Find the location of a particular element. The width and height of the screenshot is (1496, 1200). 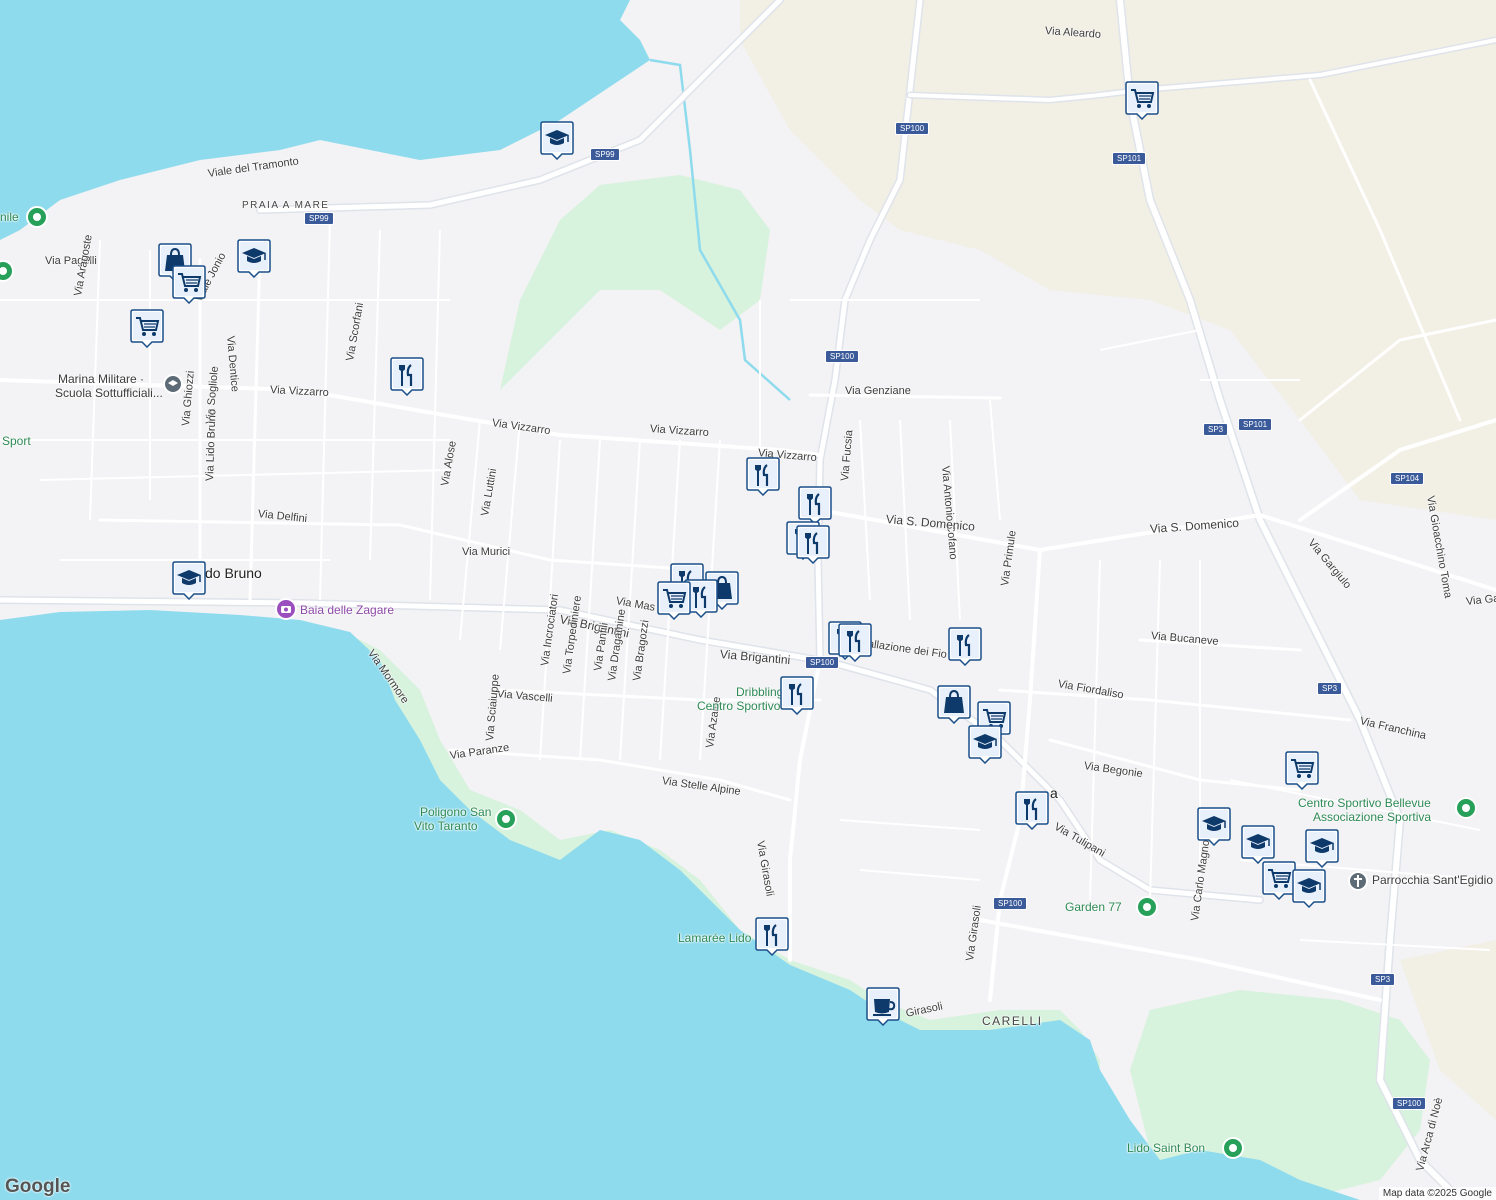

poi-label: Poligono San is located at coordinates (456, 812).